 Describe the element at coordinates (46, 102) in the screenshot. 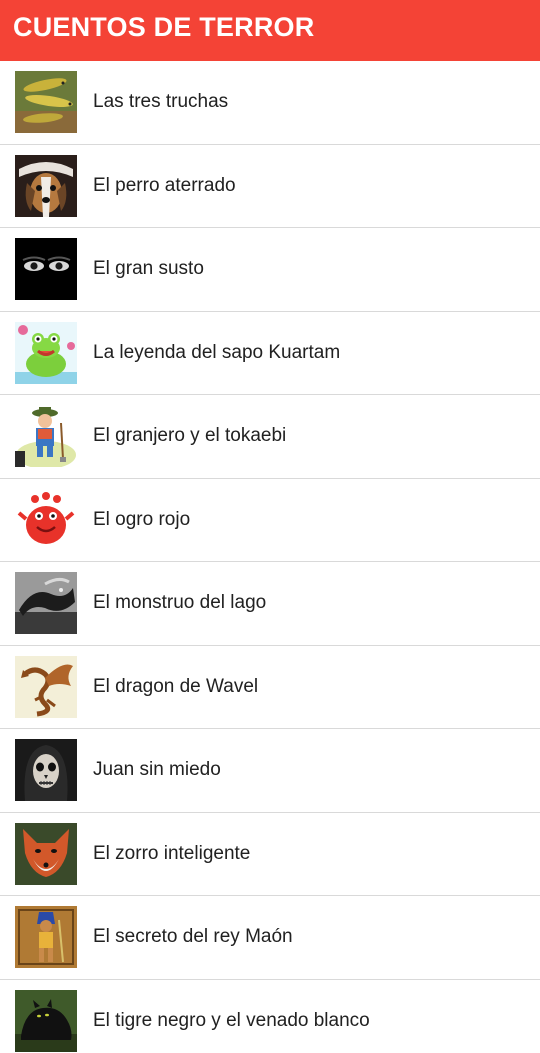

I see `trout-thumbnail-icon` at that location.